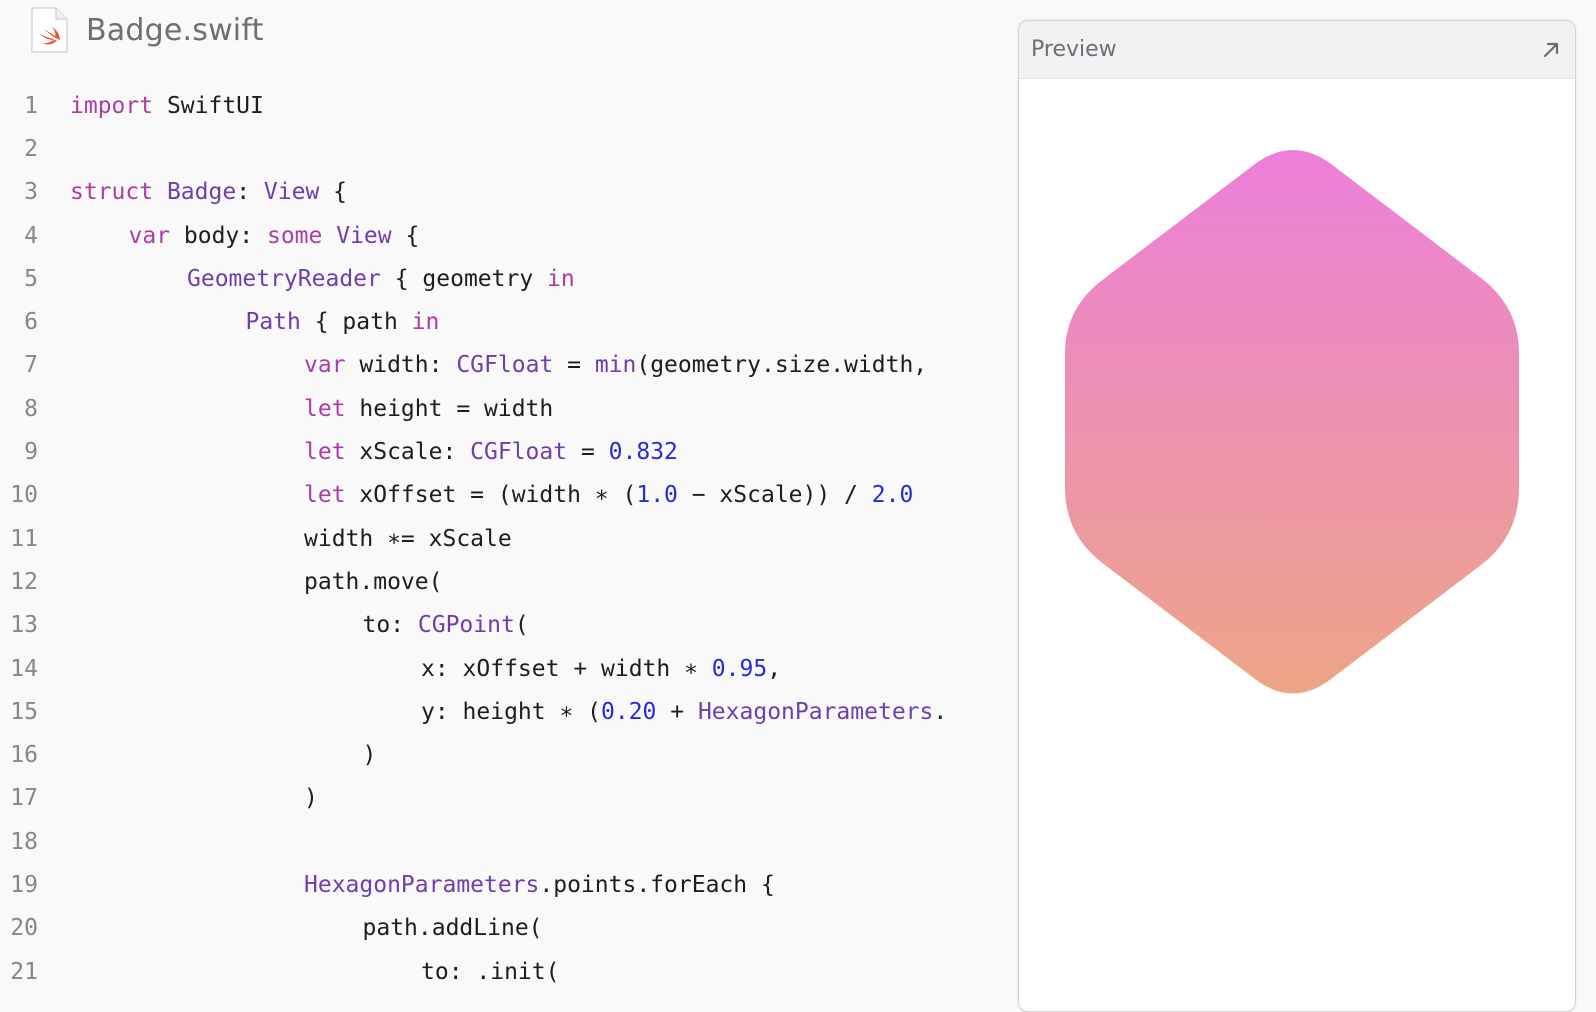 This screenshot has width=1596, height=1012. I want to click on line-number: 20, so click(24, 928).